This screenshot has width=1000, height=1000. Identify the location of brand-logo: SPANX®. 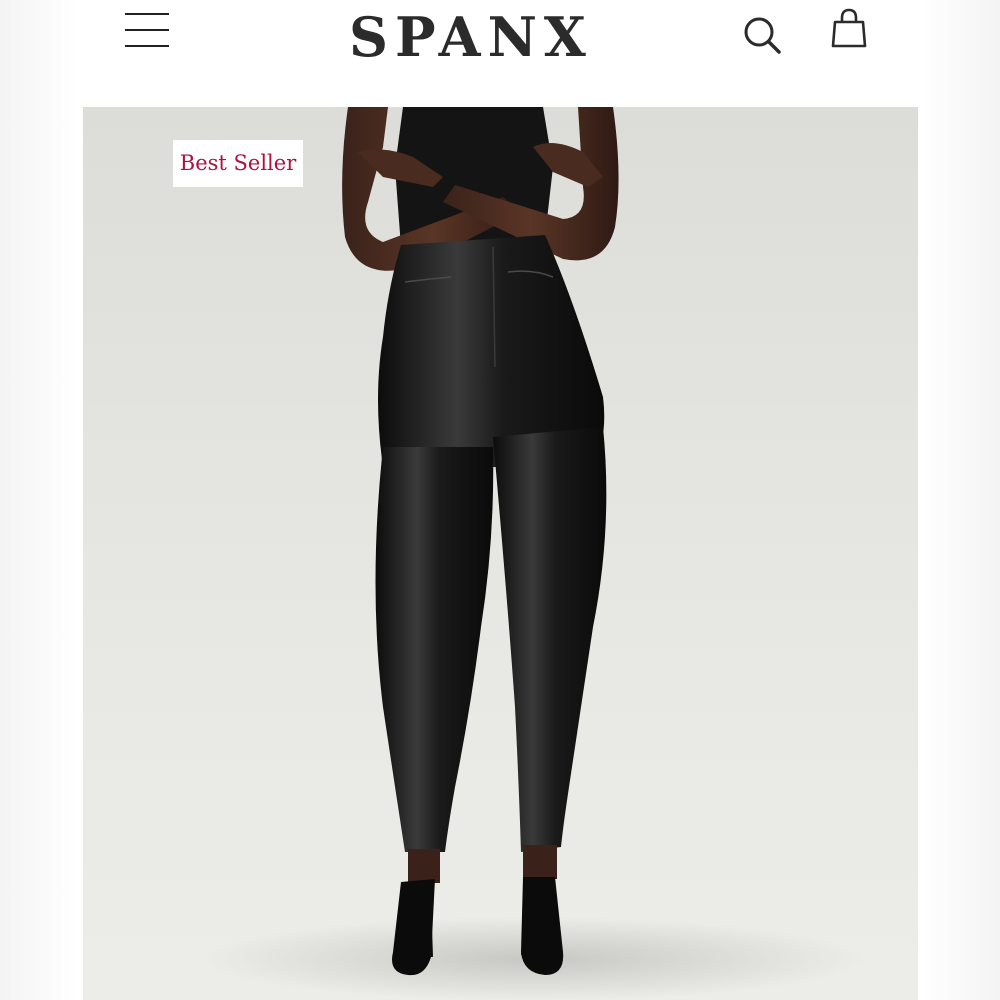
(474, 35).